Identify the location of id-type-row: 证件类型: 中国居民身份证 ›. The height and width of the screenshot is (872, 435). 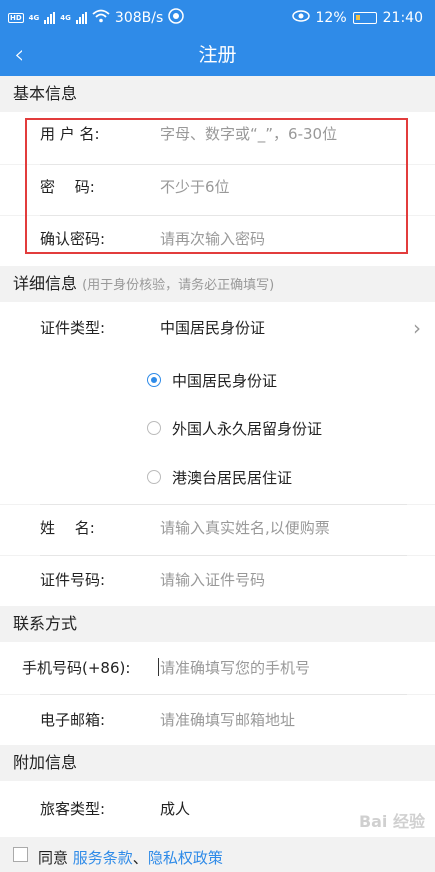
(217, 328).